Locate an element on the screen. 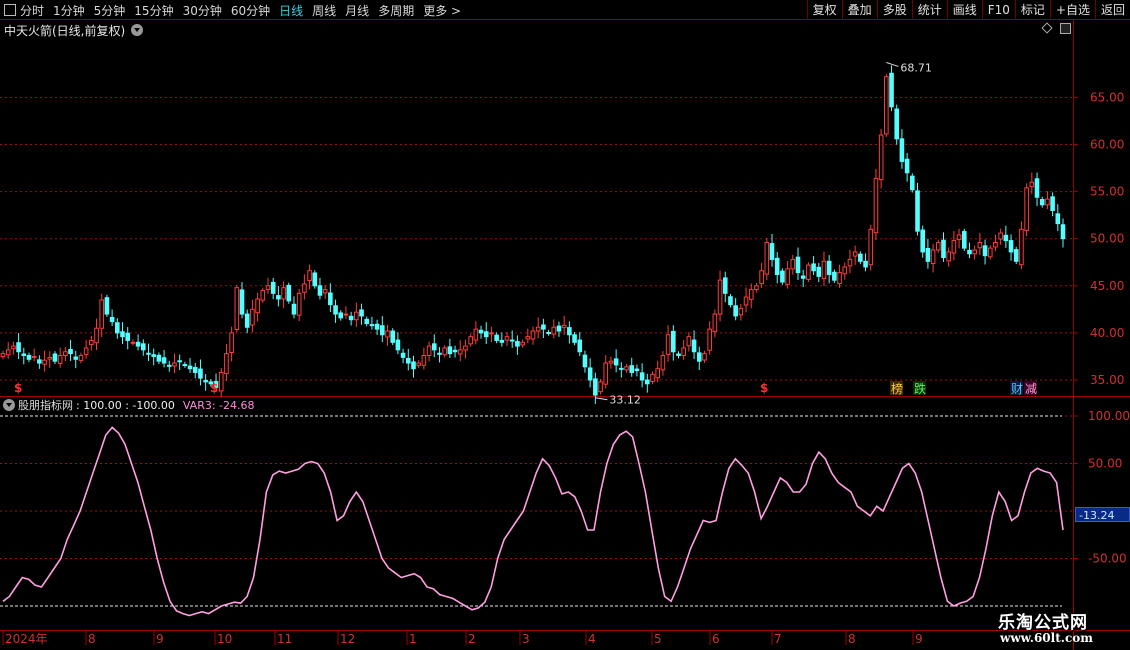 This screenshot has height=650, width=1130. time-axis-label: 3 is located at coordinates (526, 639).